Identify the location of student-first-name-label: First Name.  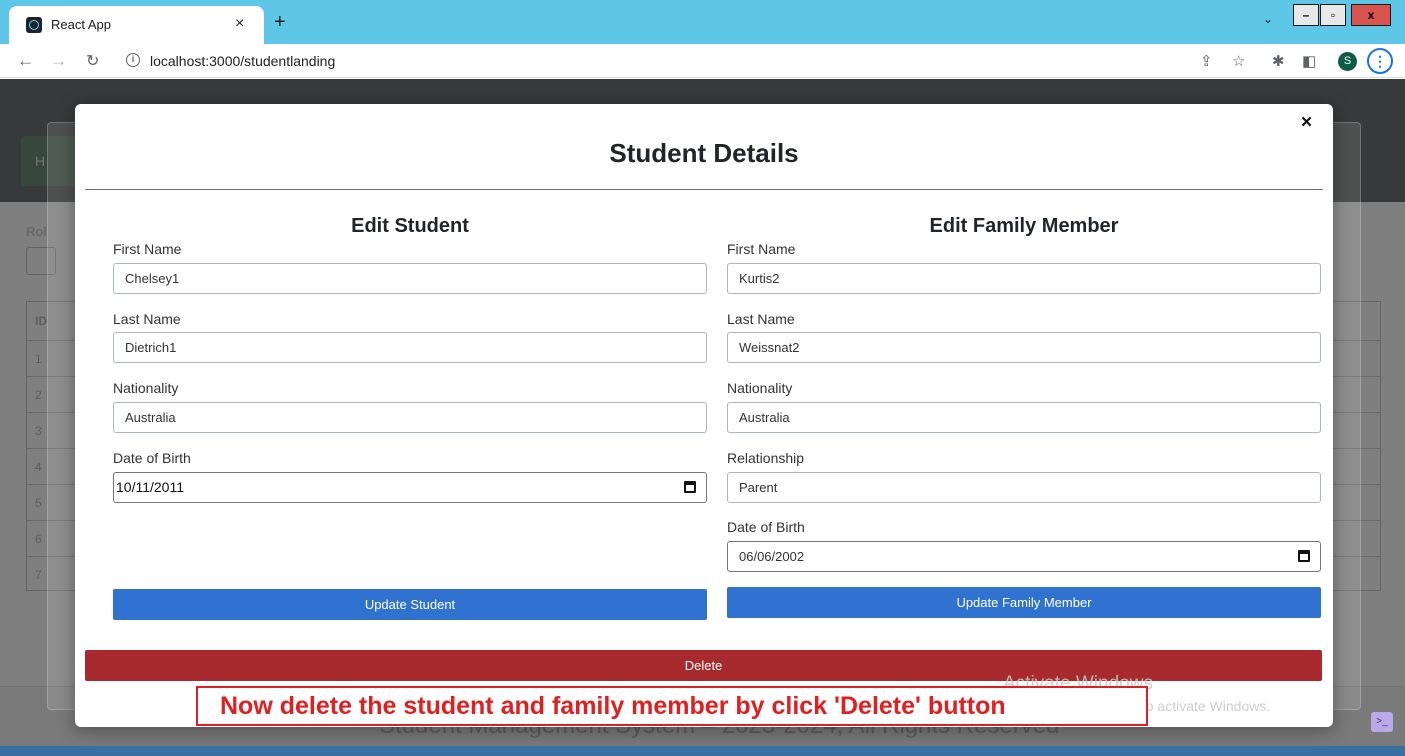
(147, 249).